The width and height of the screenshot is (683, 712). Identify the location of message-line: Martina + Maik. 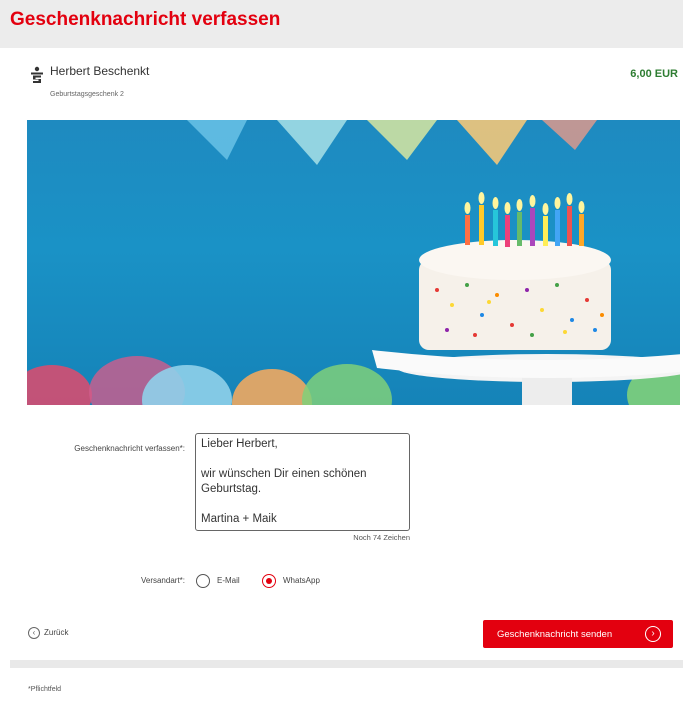
(239, 519).